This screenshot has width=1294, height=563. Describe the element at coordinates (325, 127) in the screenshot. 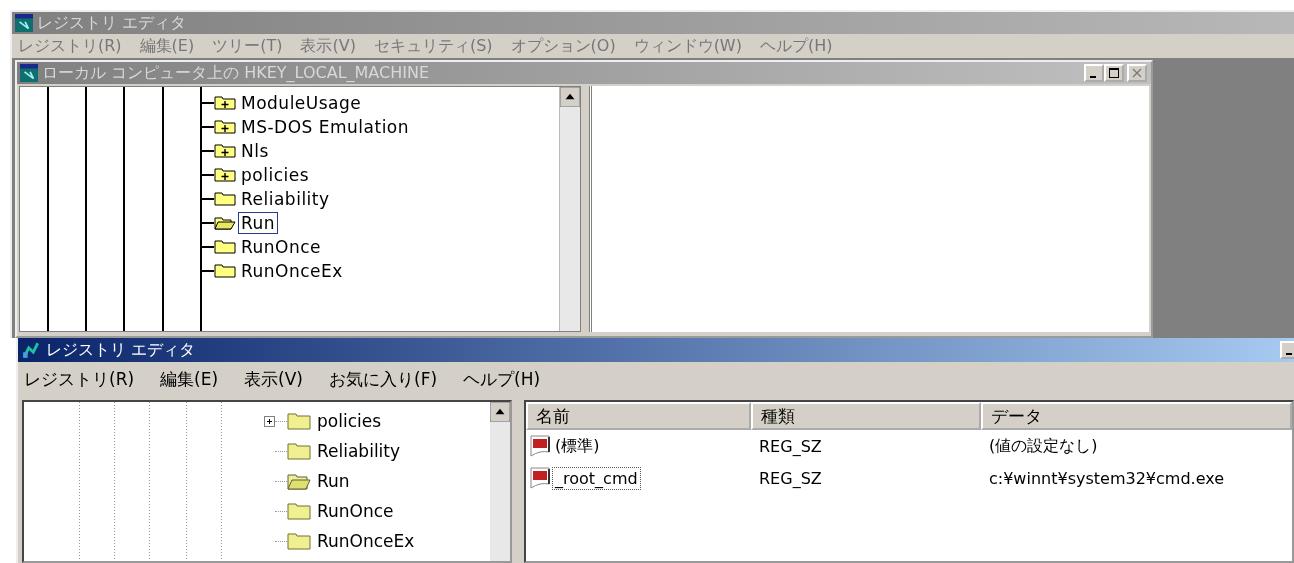

I see `tree-item: MS-DOS Emulation` at that location.